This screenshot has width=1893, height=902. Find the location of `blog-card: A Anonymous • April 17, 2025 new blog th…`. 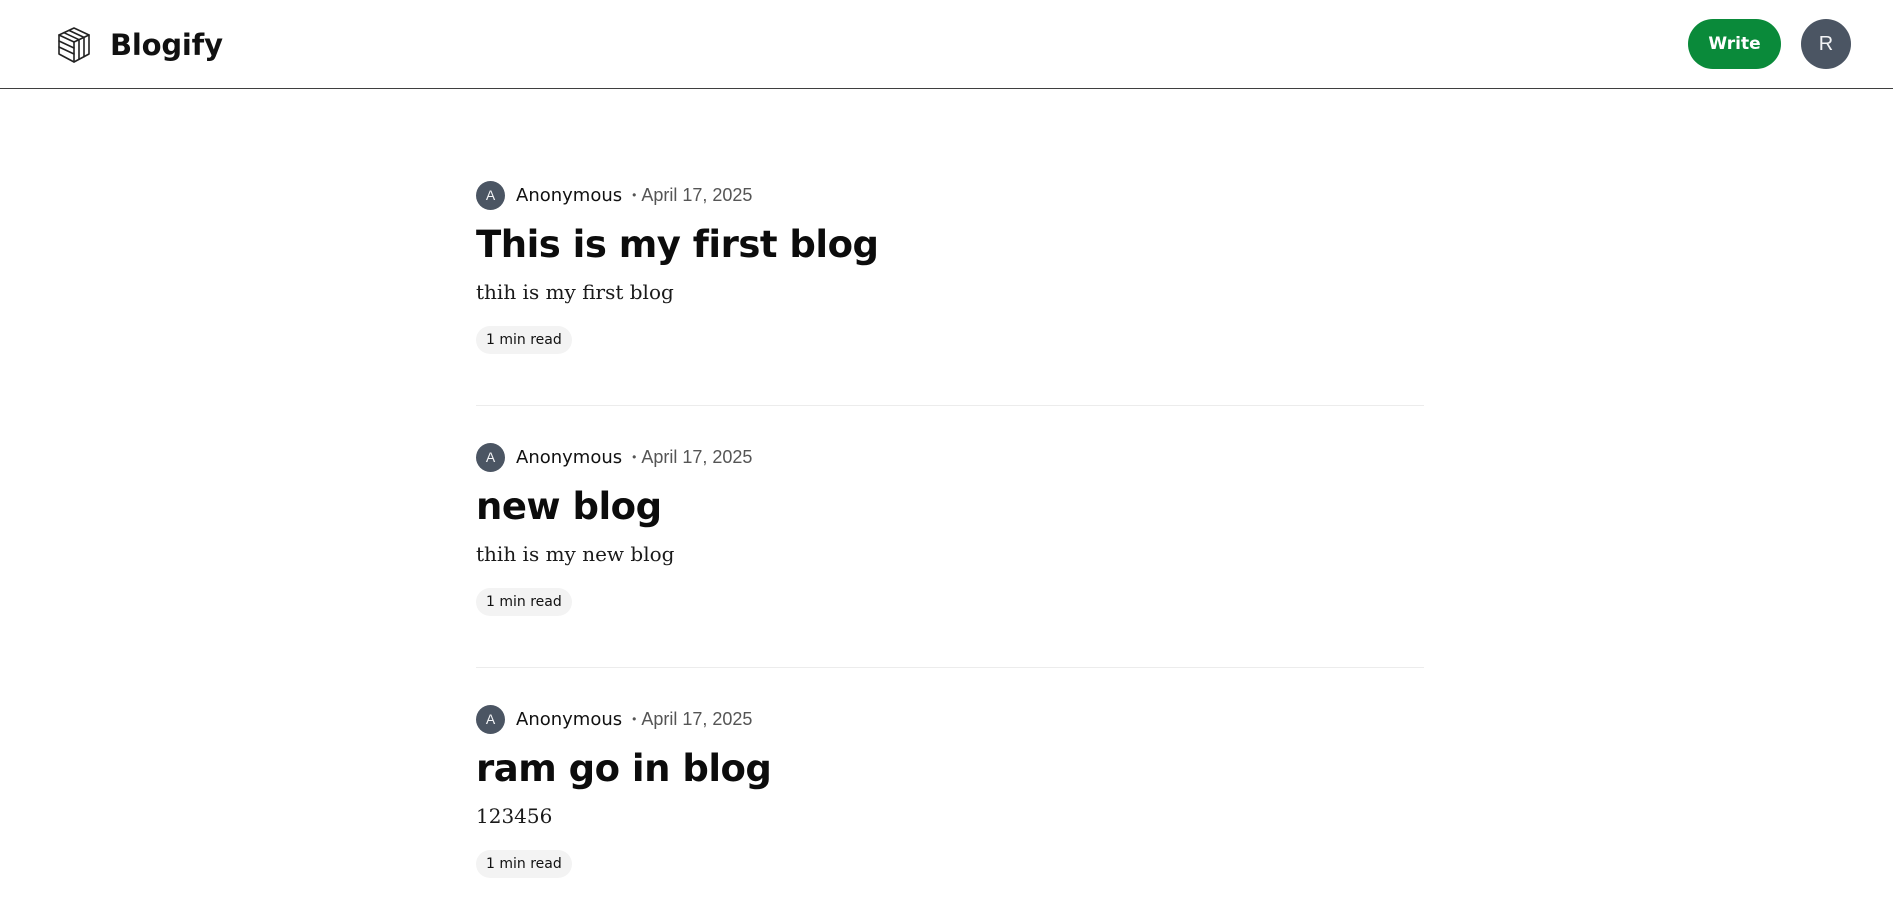

blog-card: A Anonymous • April 17, 2025 new blog th… is located at coordinates (950, 554).